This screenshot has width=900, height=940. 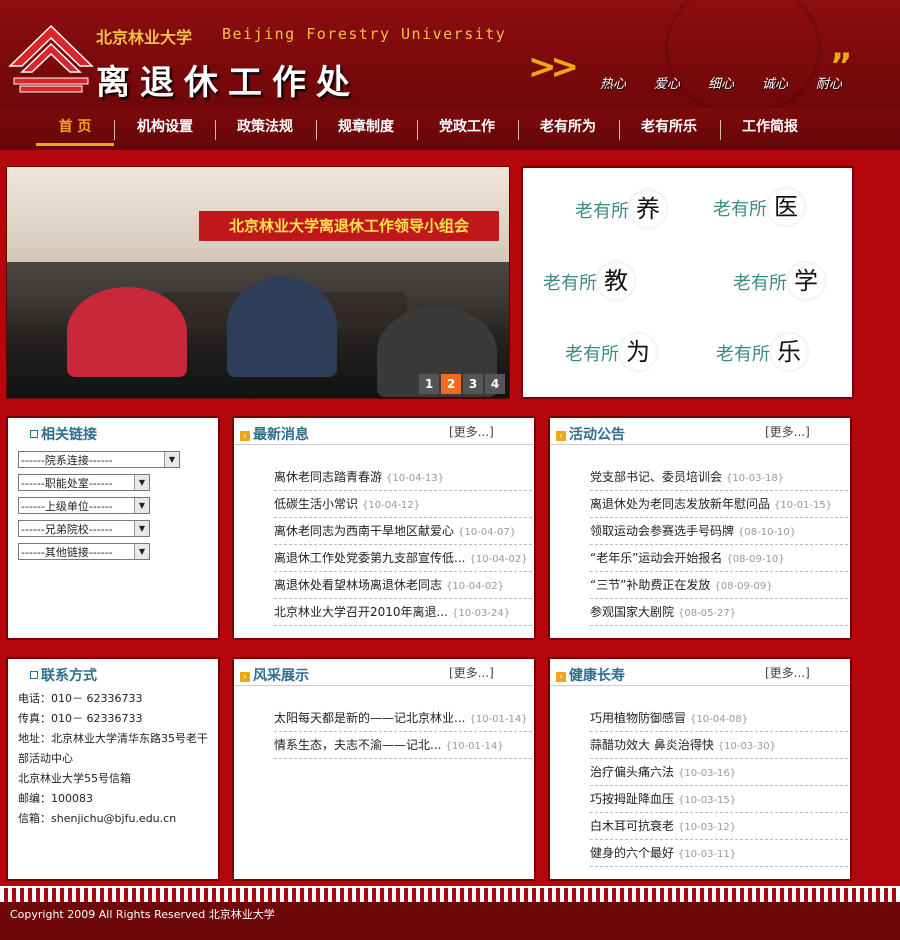 What do you see at coordinates (770, 127) in the screenshot?
I see `nav-item-briefing: 工作简报` at bounding box center [770, 127].